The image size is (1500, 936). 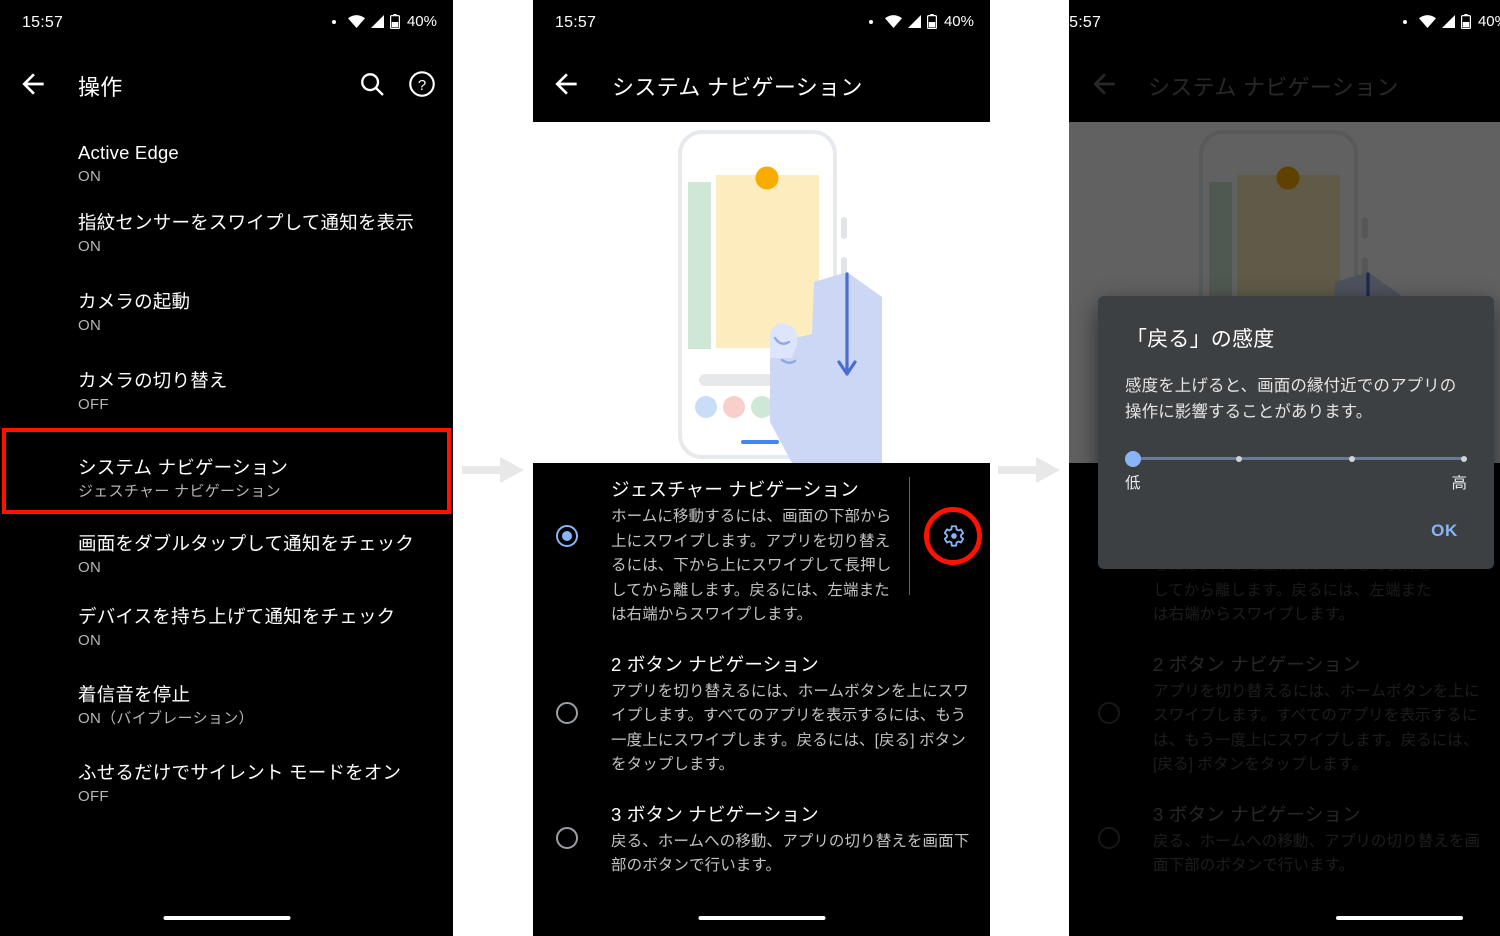 I want to click on sensitivity-slider, so click(x=1296, y=459).